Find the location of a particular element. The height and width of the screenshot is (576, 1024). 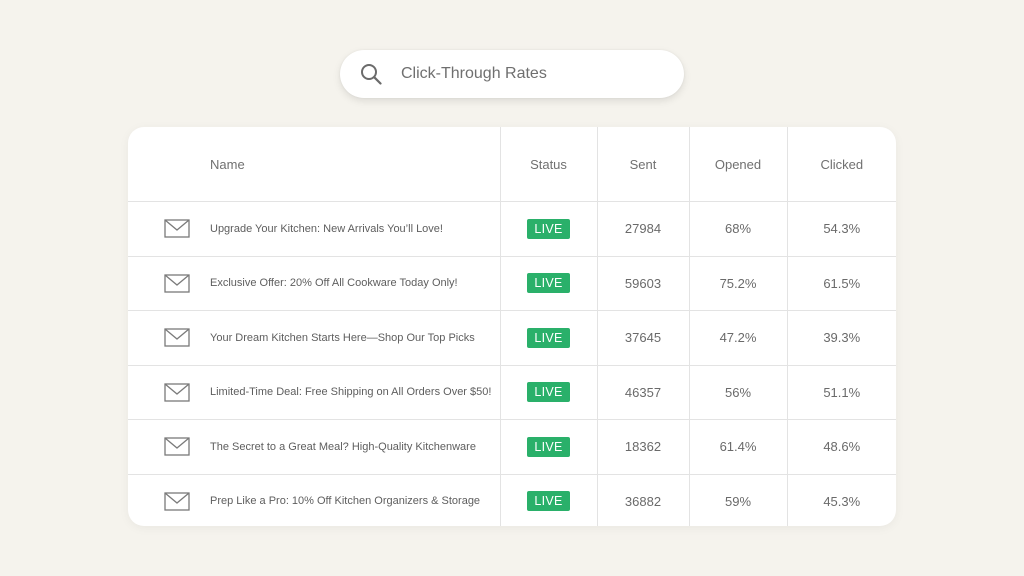

header-icon-spacer is located at coordinates (169, 164).